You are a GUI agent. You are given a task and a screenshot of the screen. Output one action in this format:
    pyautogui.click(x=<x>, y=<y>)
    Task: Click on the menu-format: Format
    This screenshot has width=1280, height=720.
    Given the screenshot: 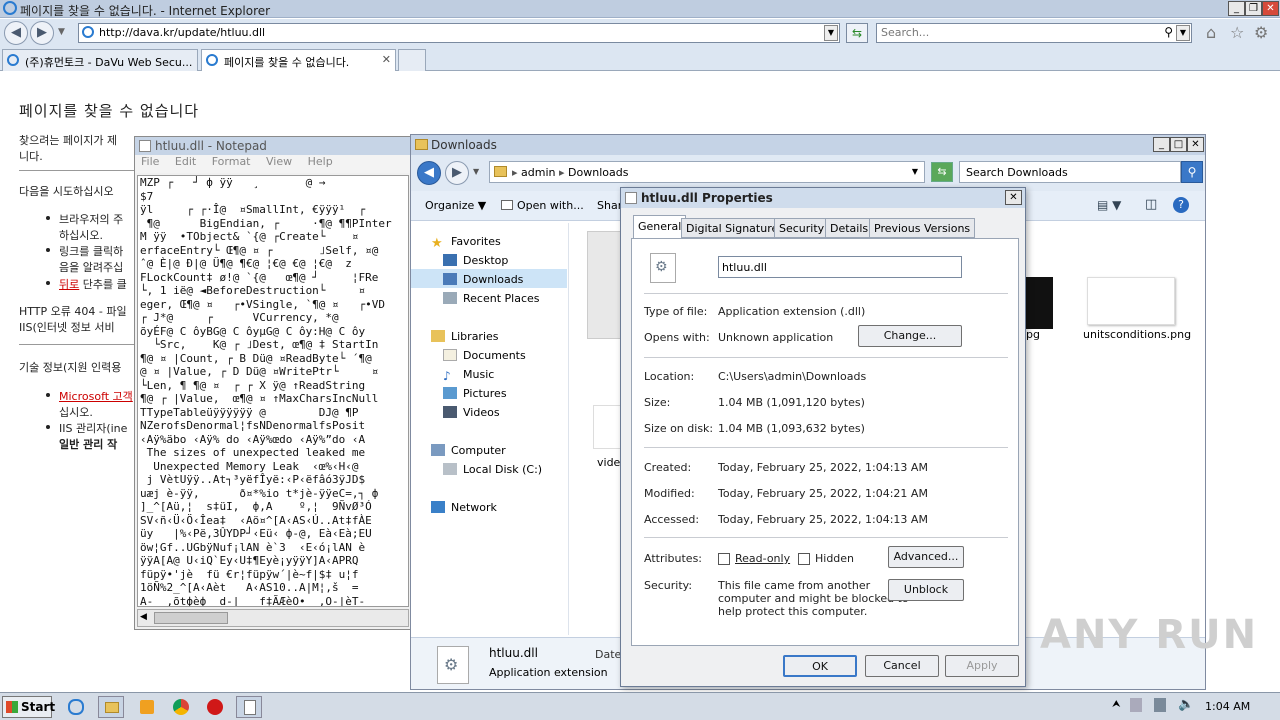 What is the action you would take?
    pyautogui.click(x=231, y=161)
    